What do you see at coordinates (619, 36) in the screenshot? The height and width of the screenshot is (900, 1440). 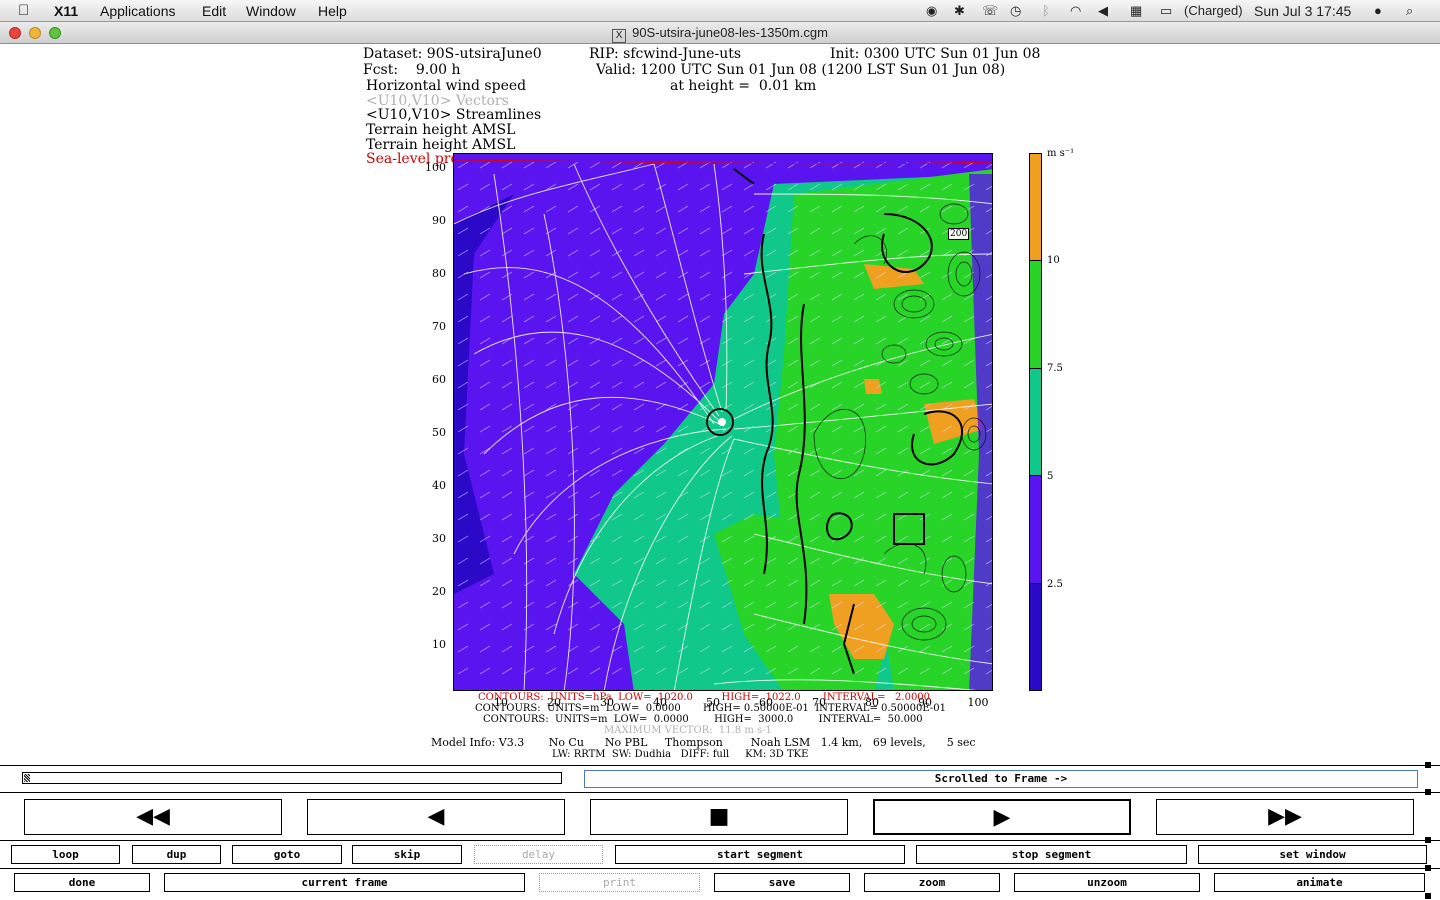 I see `x11-document-icon: X` at bounding box center [619, 36].